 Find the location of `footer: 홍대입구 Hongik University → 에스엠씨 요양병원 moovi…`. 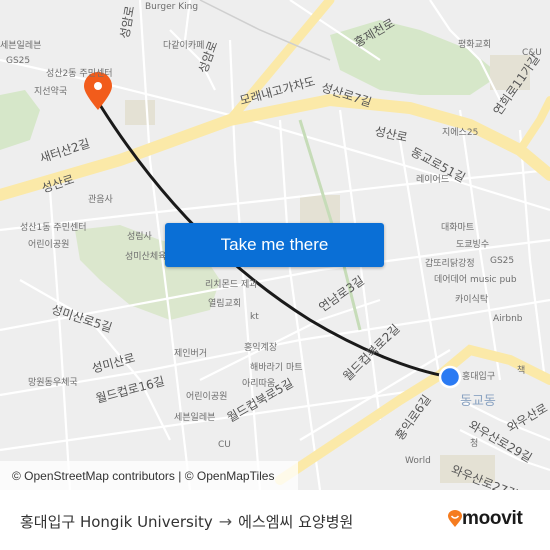

footer: 홍대입구 Hongik University → 에스엠씨 요양병원 moovi… is located at coordinates (275, 520).